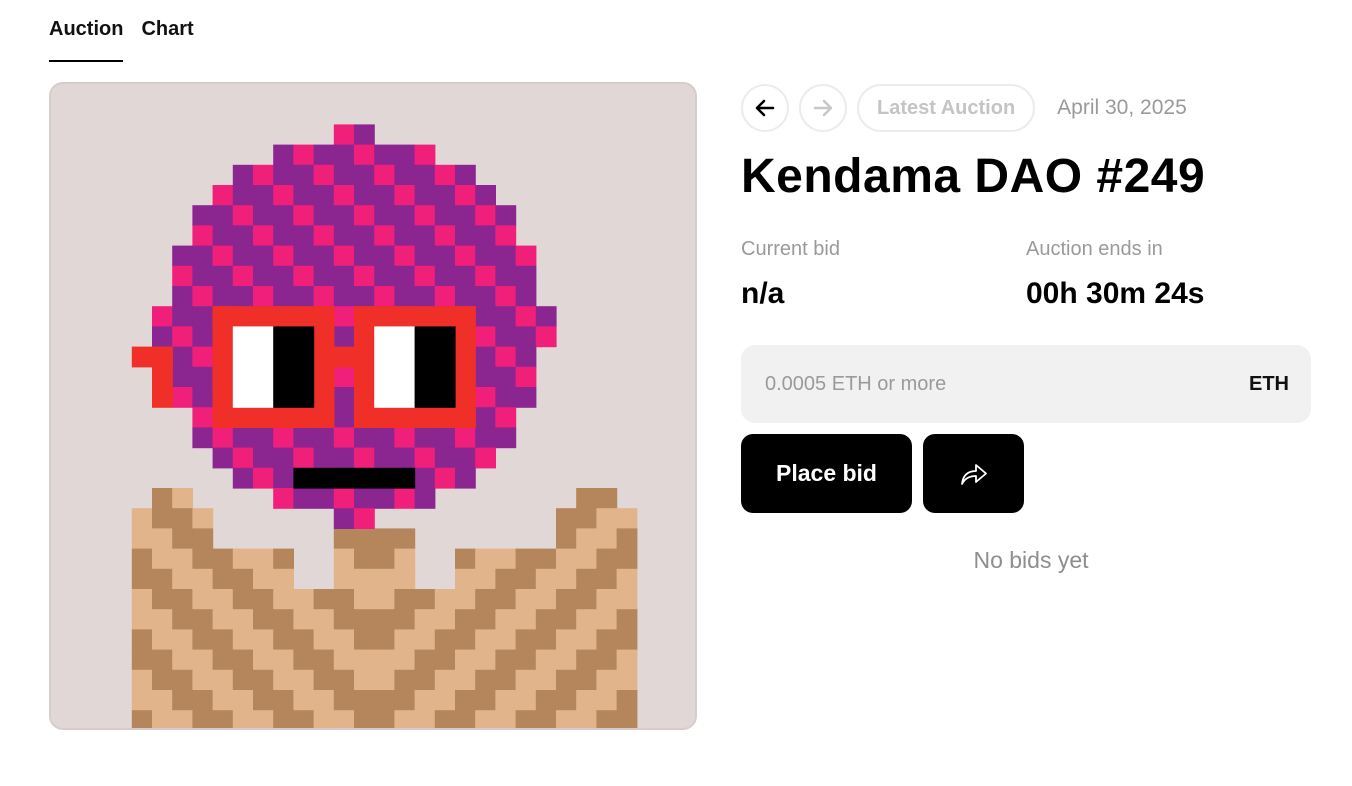 This screenshot has height=786, width=1352. Describe the element at coordinates (790, 249) in the screenshot. I see `current-bid-label: Current bid` at that location.